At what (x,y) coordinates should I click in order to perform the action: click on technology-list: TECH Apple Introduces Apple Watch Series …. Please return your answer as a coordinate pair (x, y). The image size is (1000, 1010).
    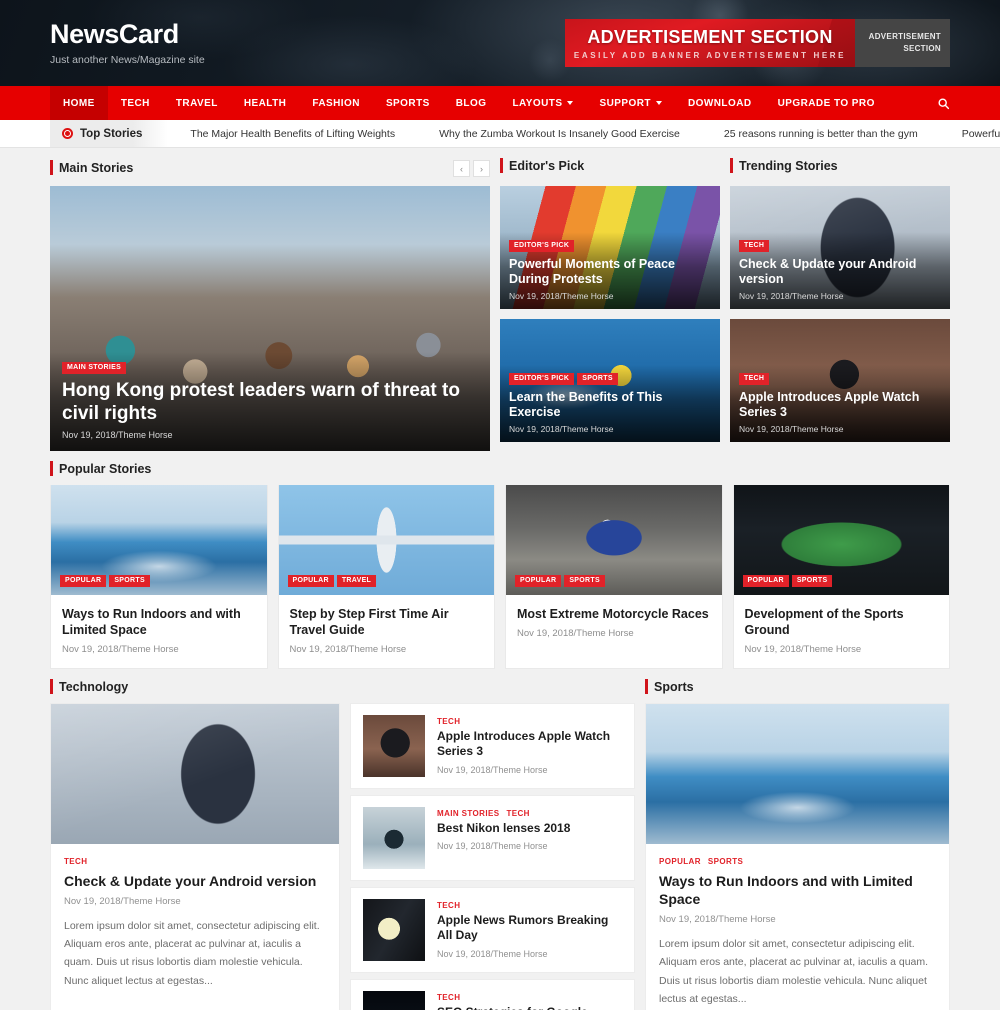
    Looking at the image, I should click on (492, 856).